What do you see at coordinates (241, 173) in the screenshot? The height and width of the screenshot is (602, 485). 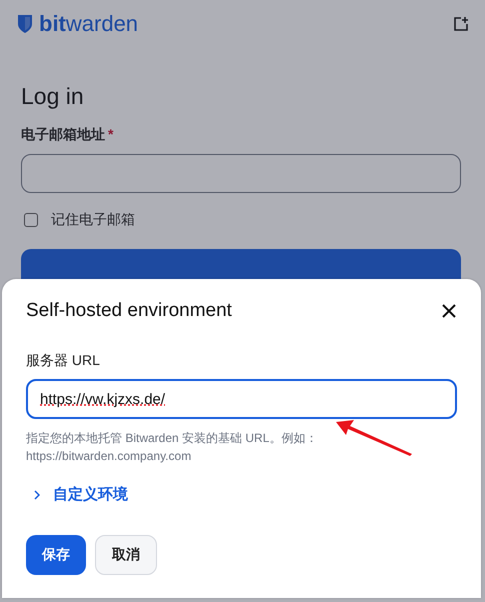 I see `email-field` at bounding box center [241, 173].